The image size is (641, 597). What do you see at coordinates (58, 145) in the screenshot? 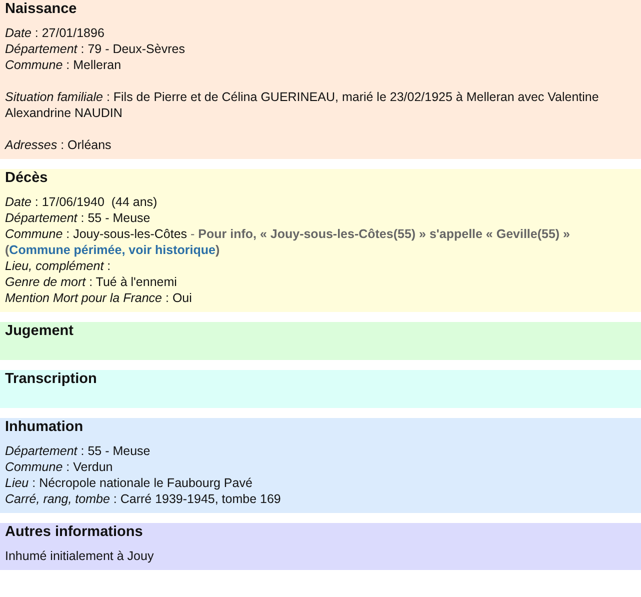
I see `field-line: Adresses : Orléans` at bounding box center [58, 145].